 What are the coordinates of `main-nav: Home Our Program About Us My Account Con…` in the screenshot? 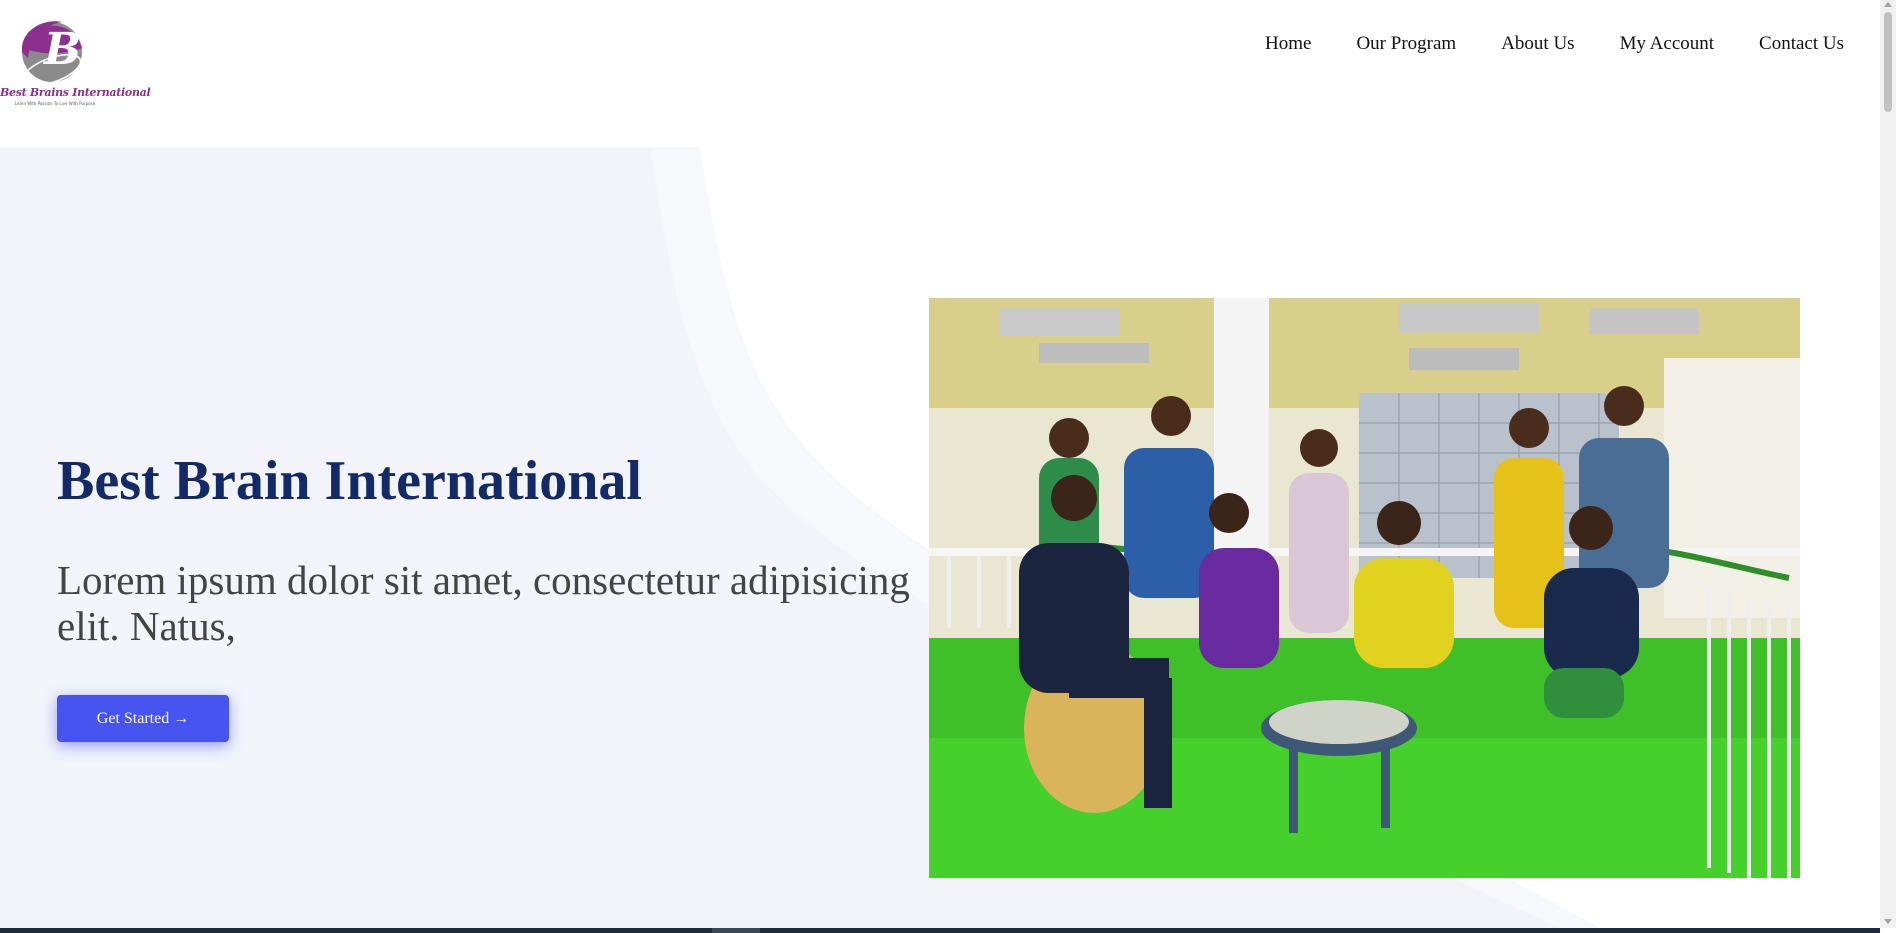 It's located at (1532, 44).